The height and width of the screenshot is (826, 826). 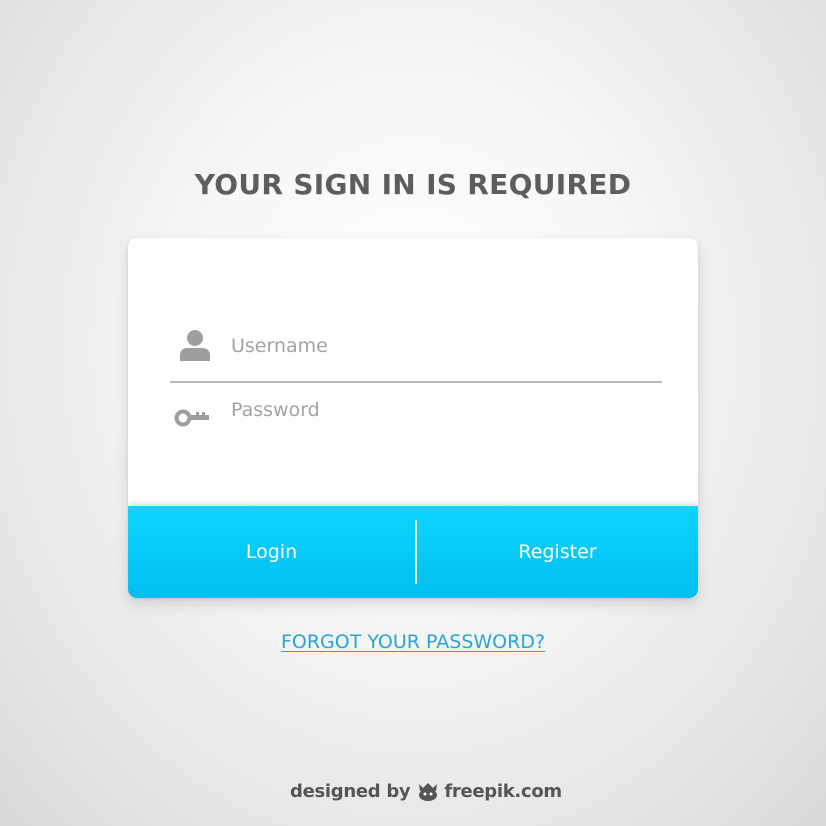 What do you see at coordinates (413, 642) in the screenshot?
I see `forgot-password-link: FORGOT YOUR PASSWORD?` at bounding box center [413, 642].